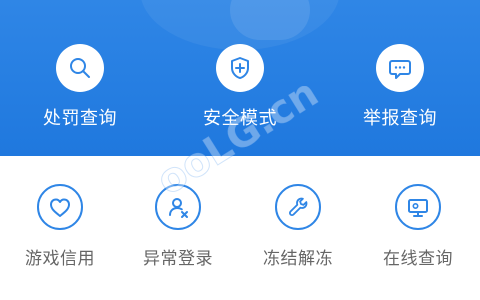 This screenshot has width=480, height=300. I want to click on heart-icon, so click(60, 207).